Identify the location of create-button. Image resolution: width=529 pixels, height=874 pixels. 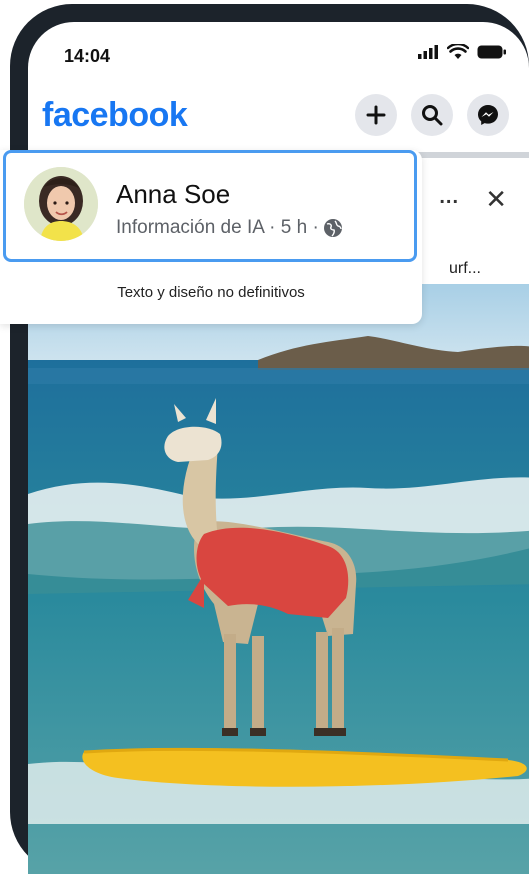
(376, 115).